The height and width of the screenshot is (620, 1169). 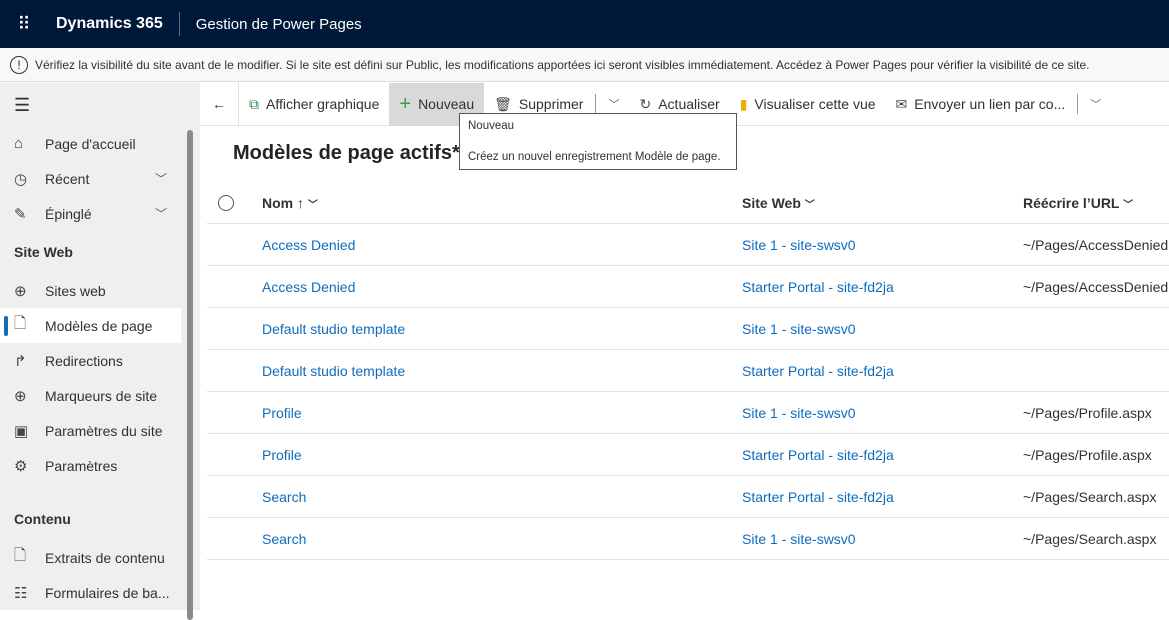 What do you see at coordinates (20, 396) in the screenshot?
I see `globe-star-icon: ⊕` at bounding box center [20, 396].